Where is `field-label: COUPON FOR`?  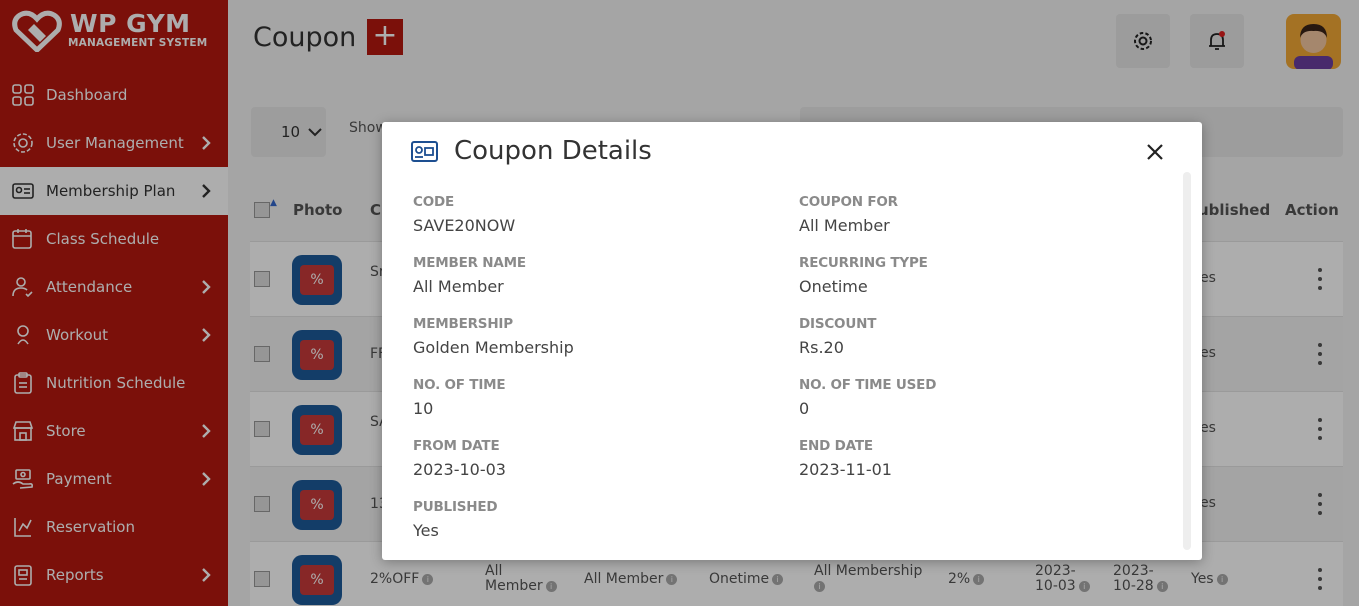
field-label: COUPON FOR is located at coordinates (848, 202).